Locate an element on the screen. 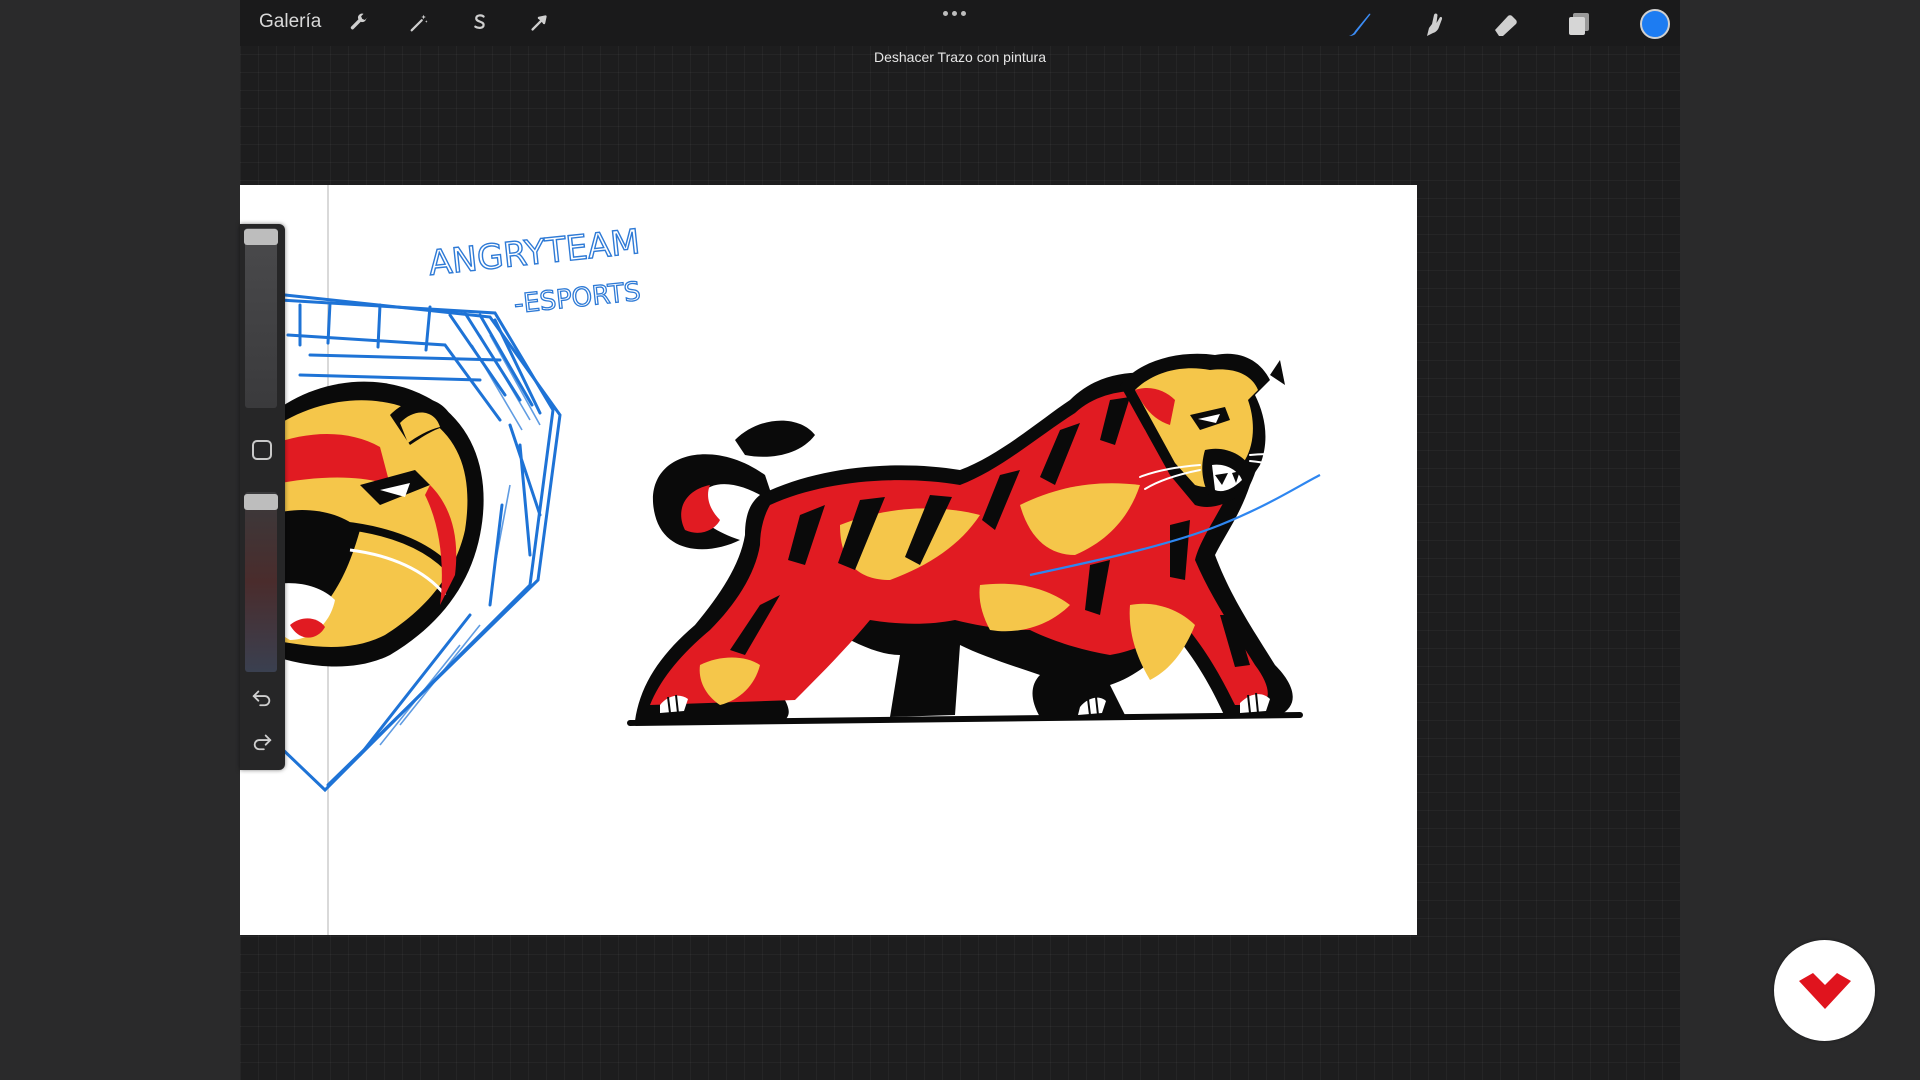  svg-text: -ESPORTS is located at coordinates (577, 298).